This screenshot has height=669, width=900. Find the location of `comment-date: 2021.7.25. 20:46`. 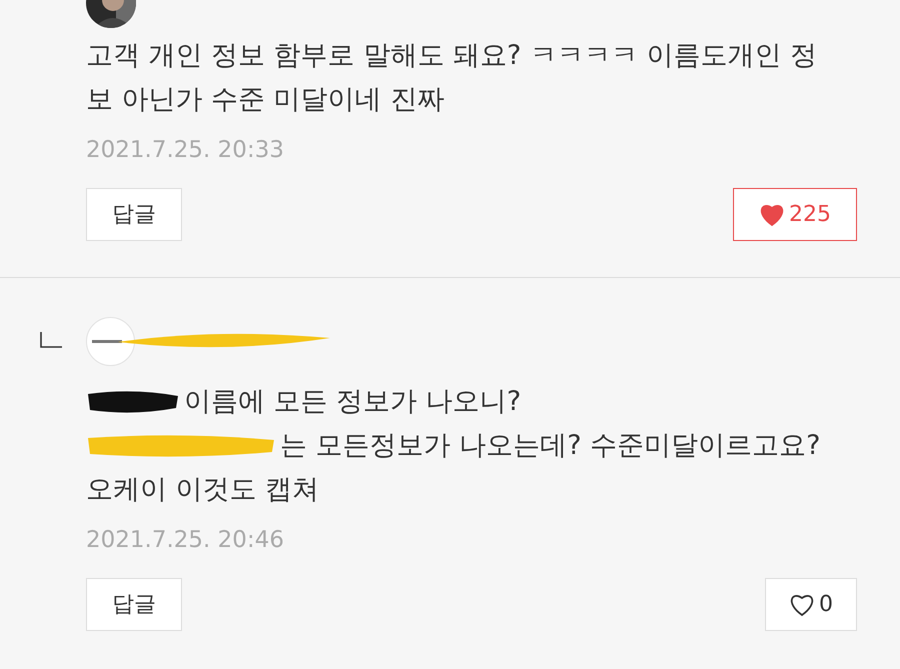

comment-date: 2021.7.25. 20:46 is located at coordinates (185, 540).